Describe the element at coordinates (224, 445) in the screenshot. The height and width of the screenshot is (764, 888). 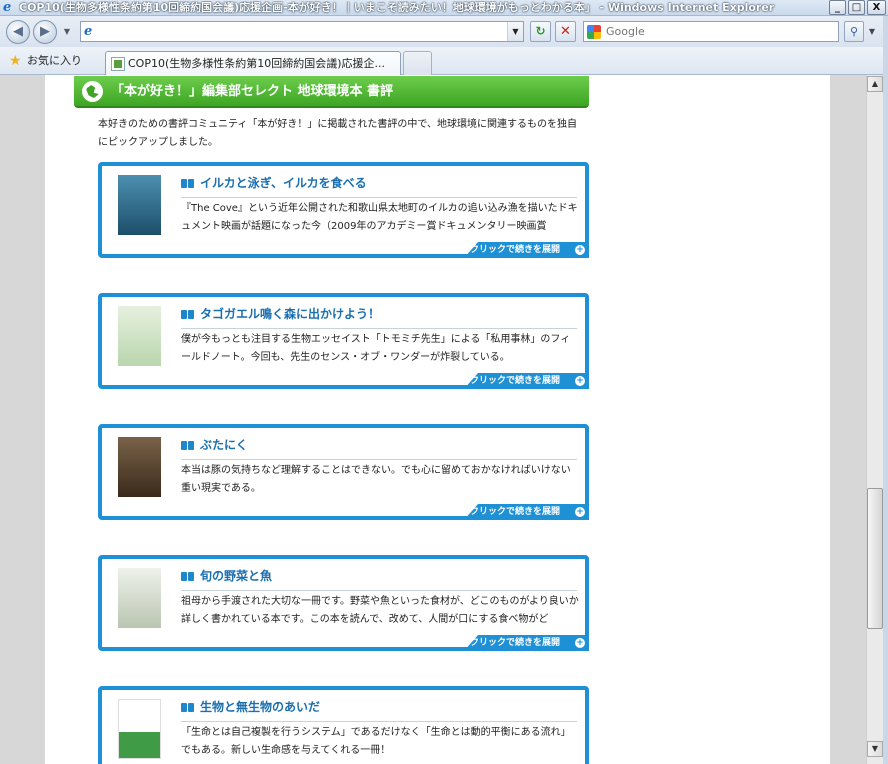
I see `card-title: ぶたにく` at that location.